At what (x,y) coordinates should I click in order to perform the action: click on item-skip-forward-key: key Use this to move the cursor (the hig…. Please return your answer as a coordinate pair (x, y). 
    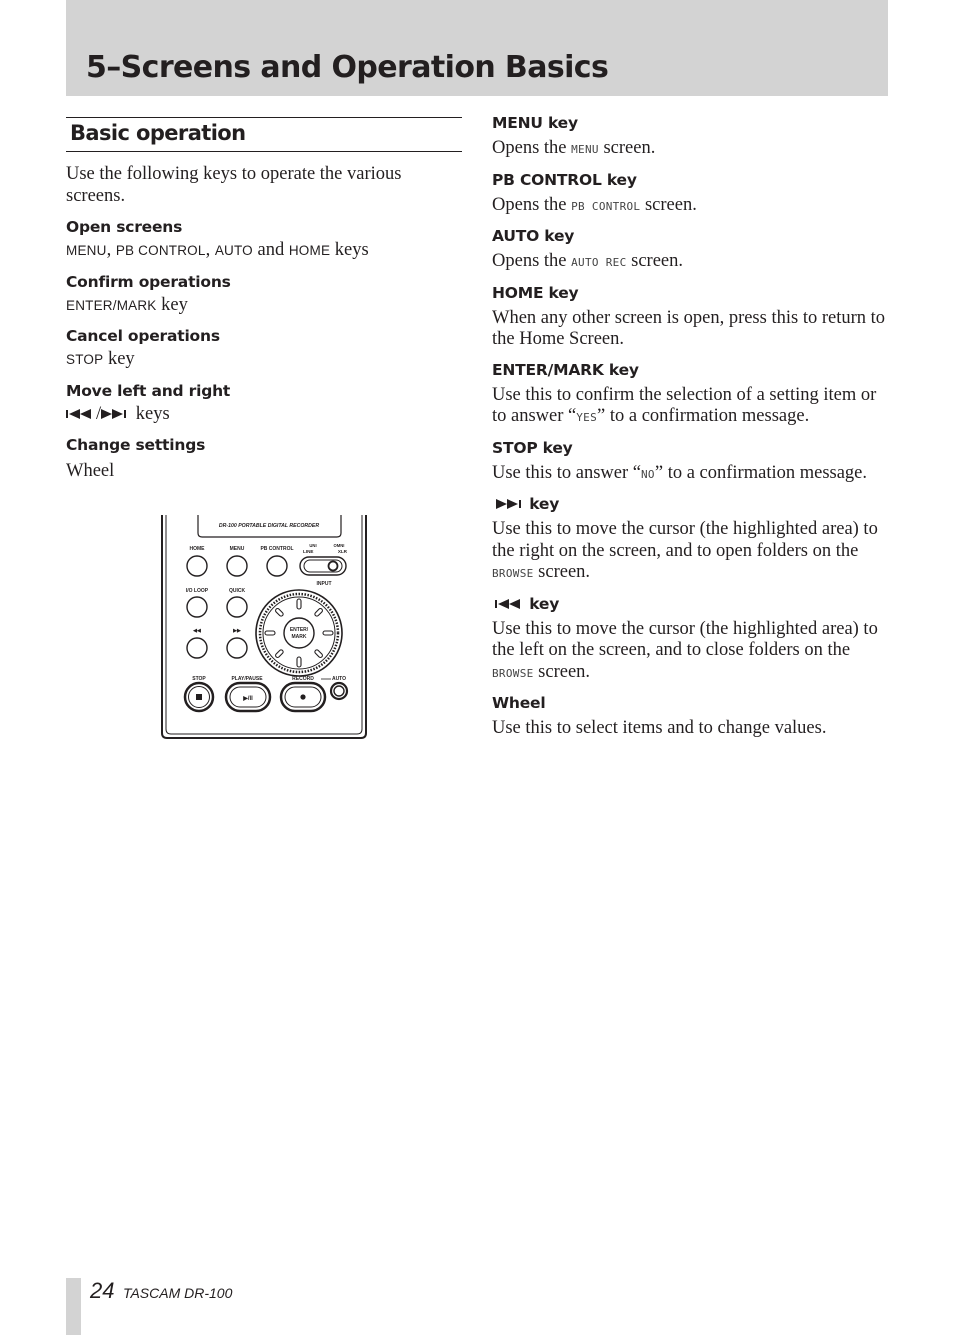
    Looking at the image, I should click on (690, 539).